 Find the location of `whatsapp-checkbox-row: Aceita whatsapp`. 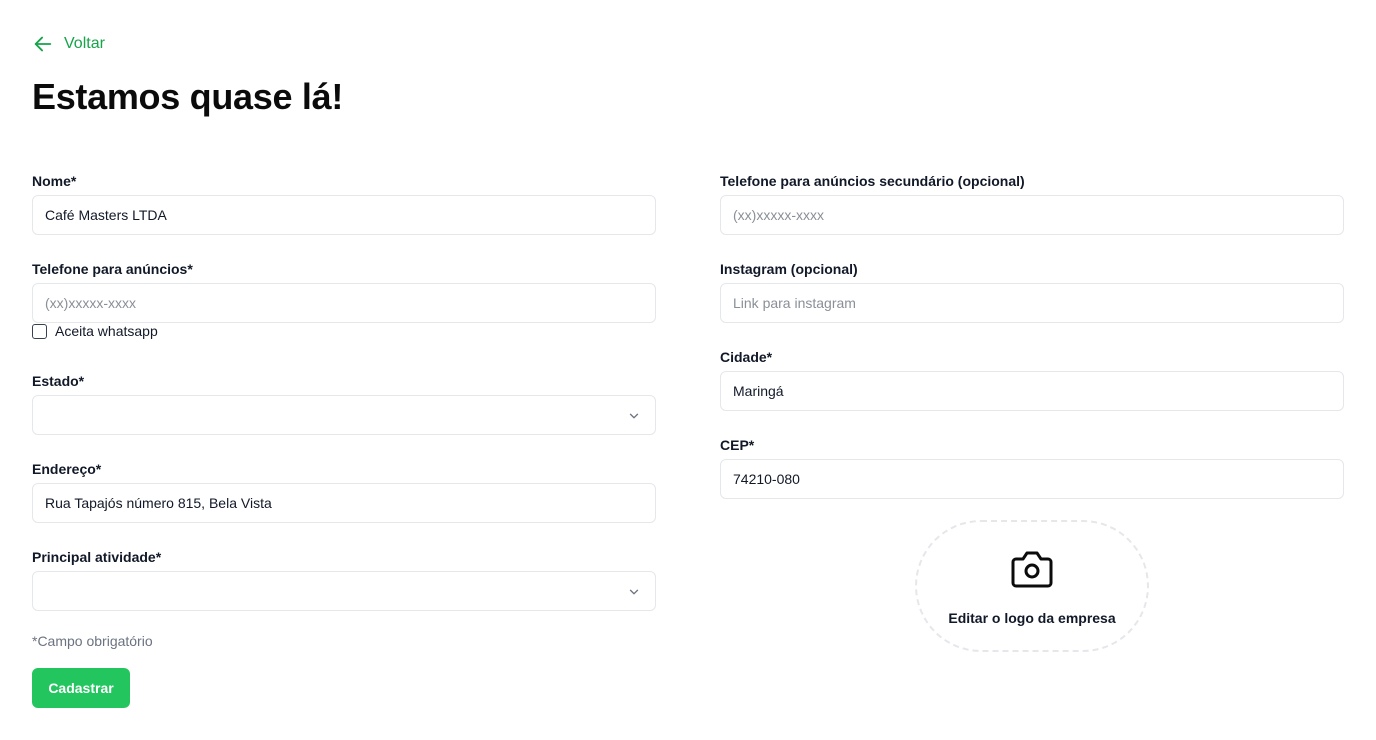

whatsapp-checkbox-row: Aceita whatsapp is located at coordinates (95, 331).